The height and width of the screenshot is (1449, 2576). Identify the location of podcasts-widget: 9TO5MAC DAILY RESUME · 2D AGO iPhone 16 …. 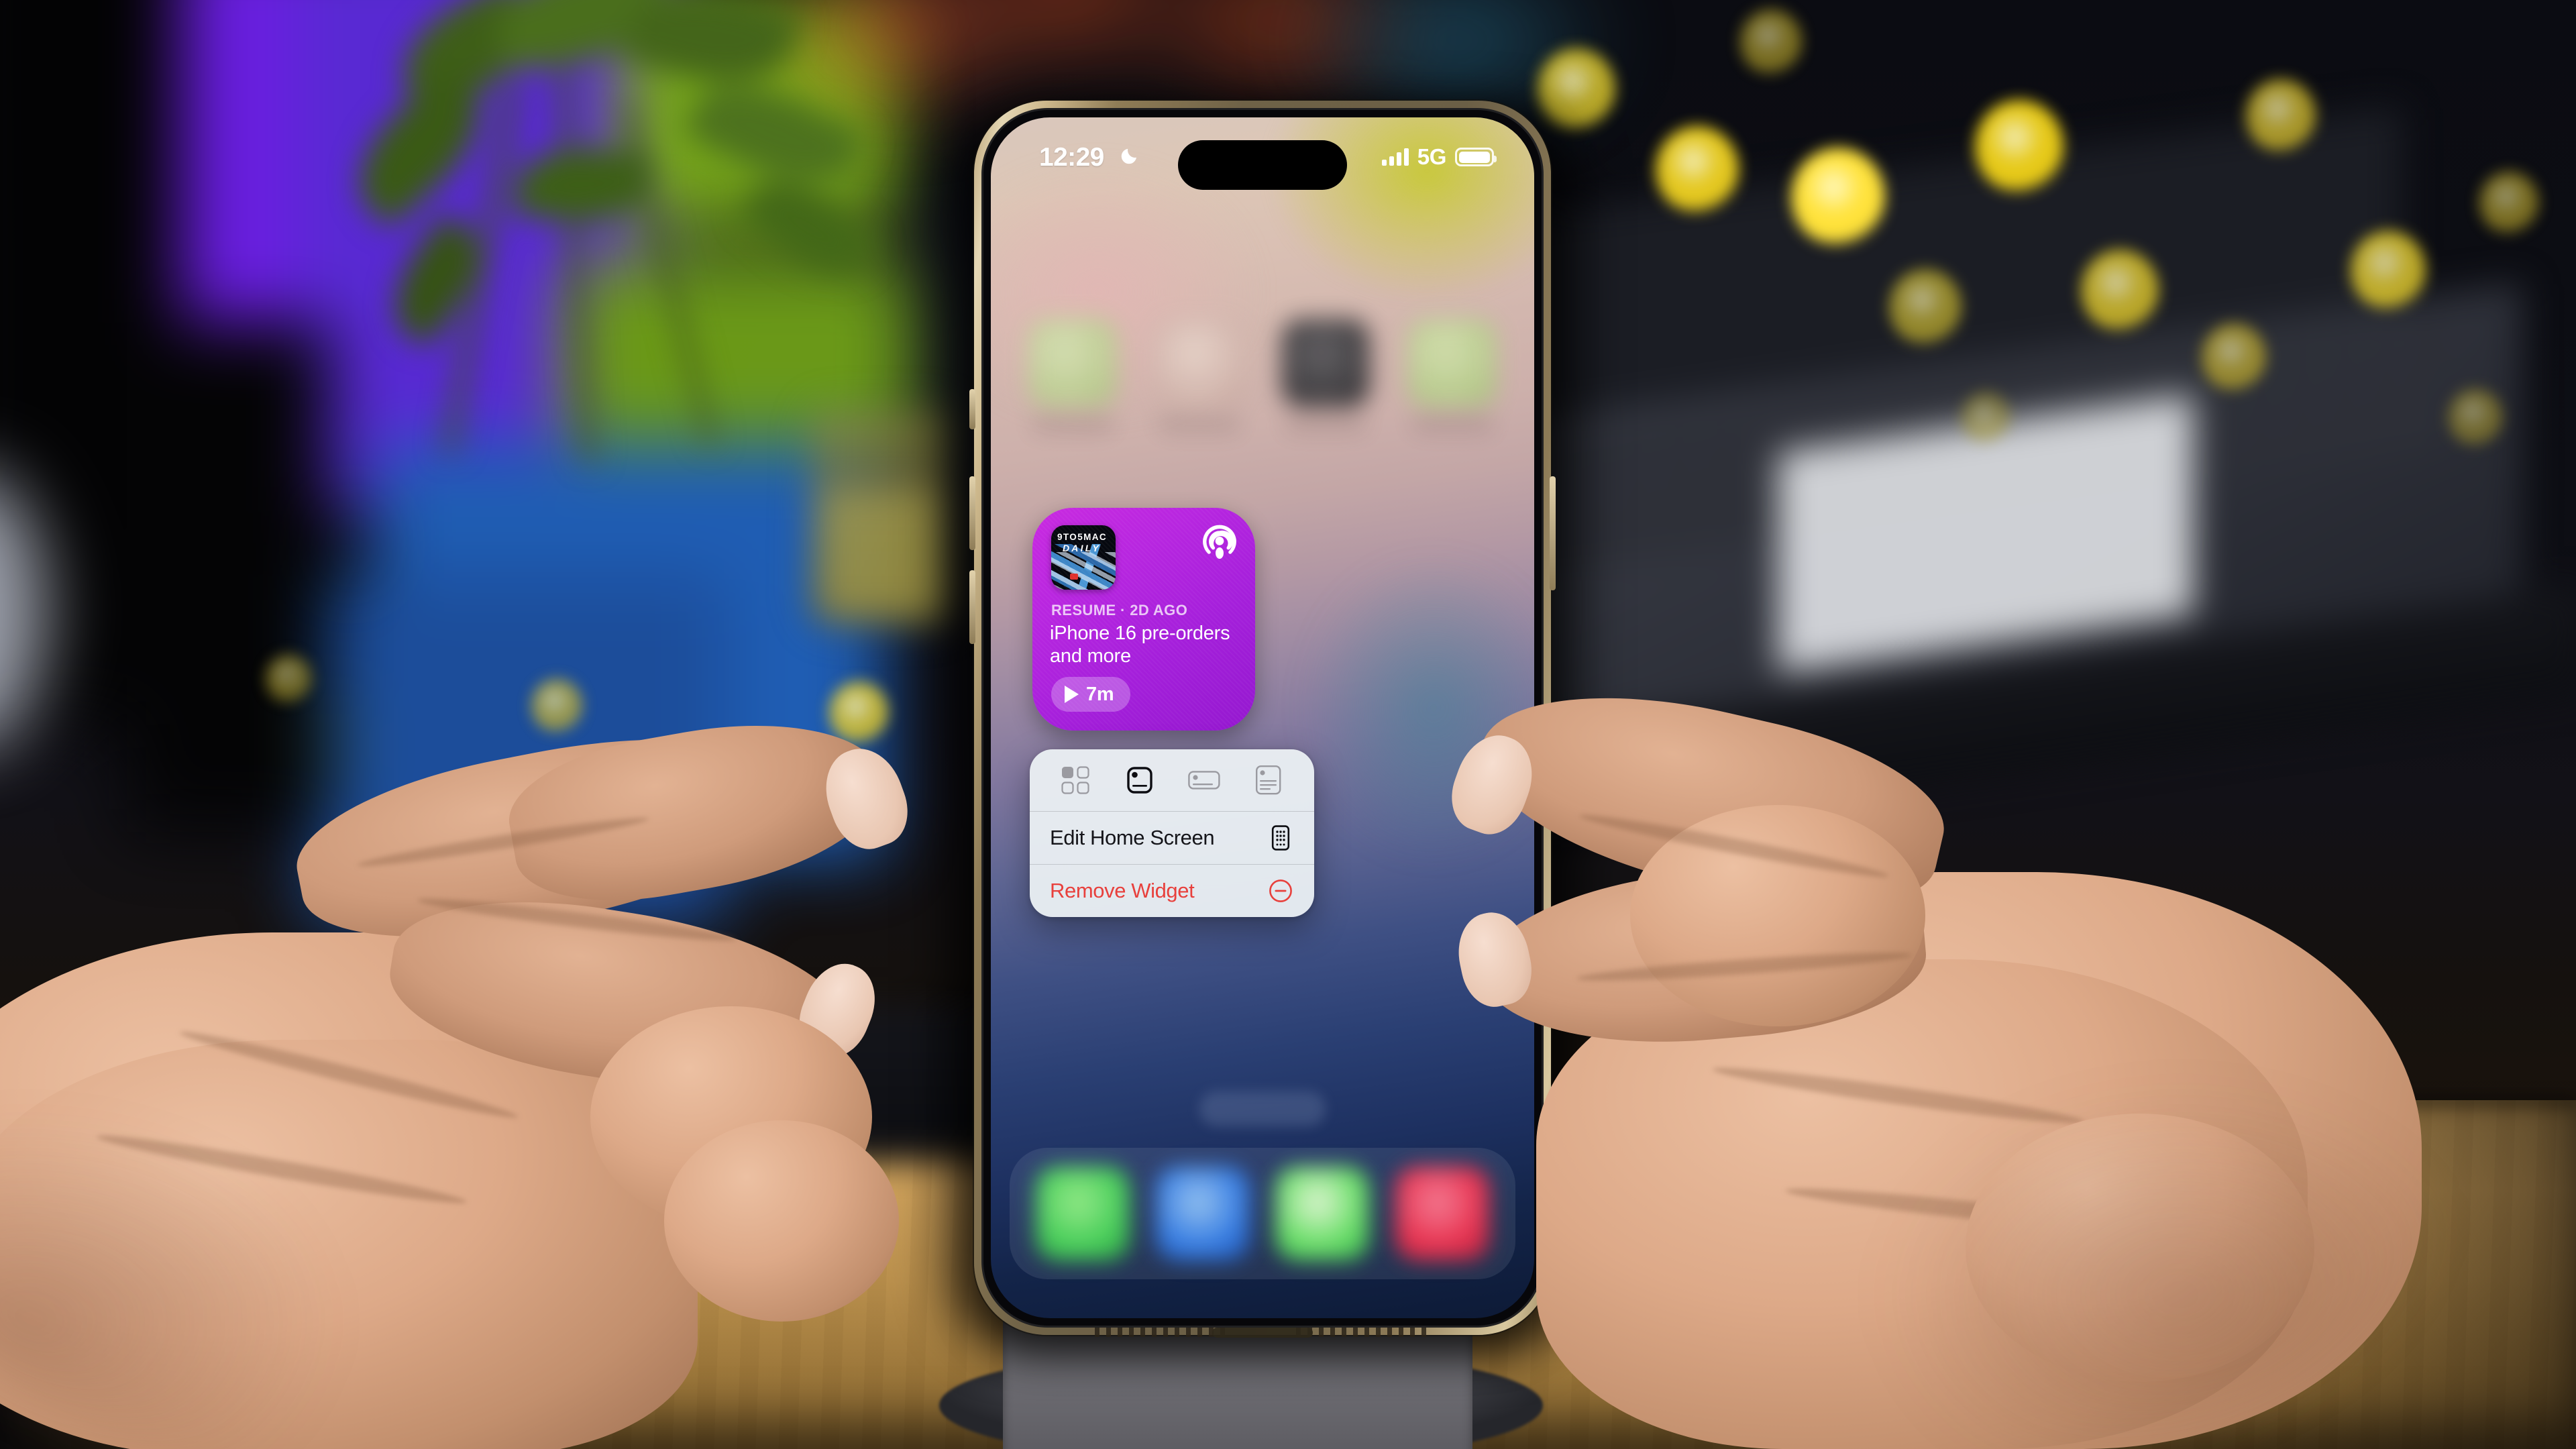
(1143, 619).